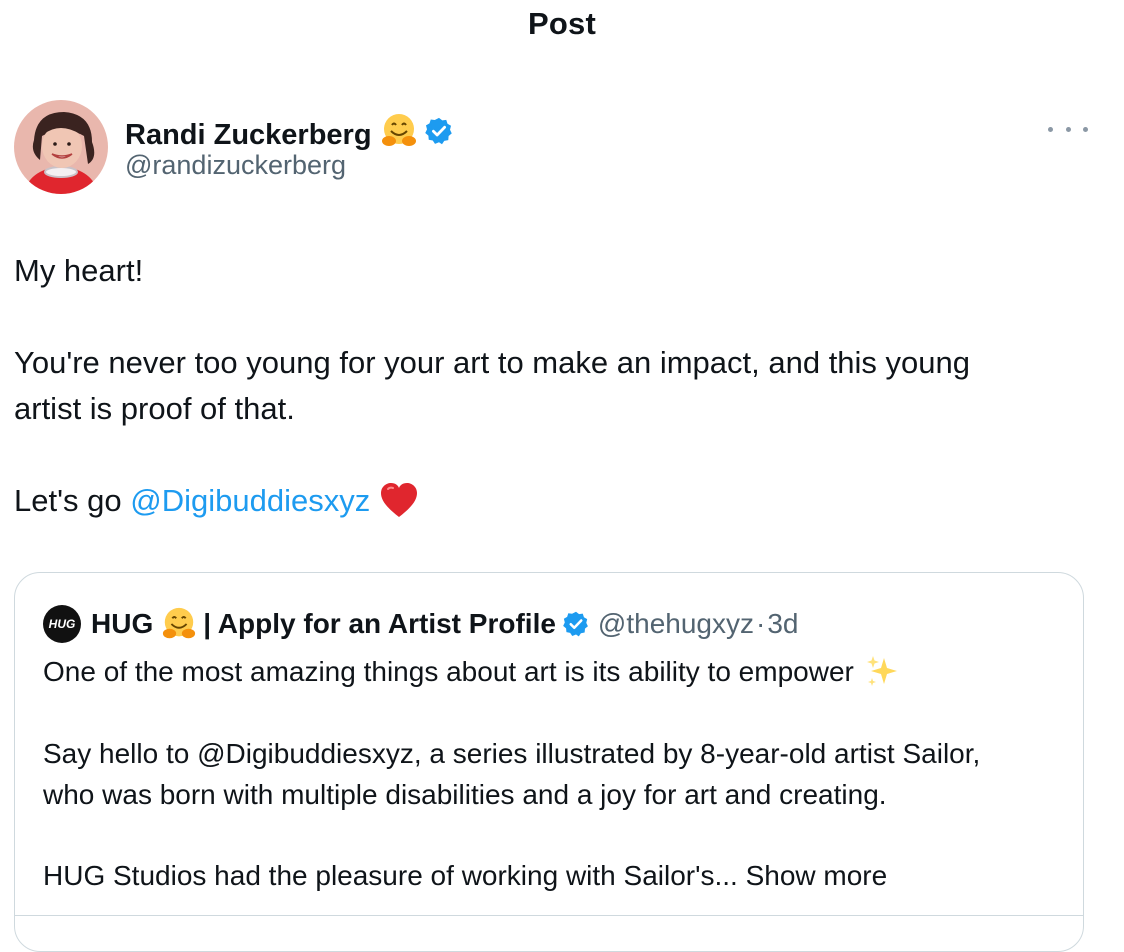 The width and height of the screenshot is (1124, 952). What do you see at coordinates (399, 501) in the screenshot?
I see `red-heart-emoji-icon` at bounding box center [399, 501].